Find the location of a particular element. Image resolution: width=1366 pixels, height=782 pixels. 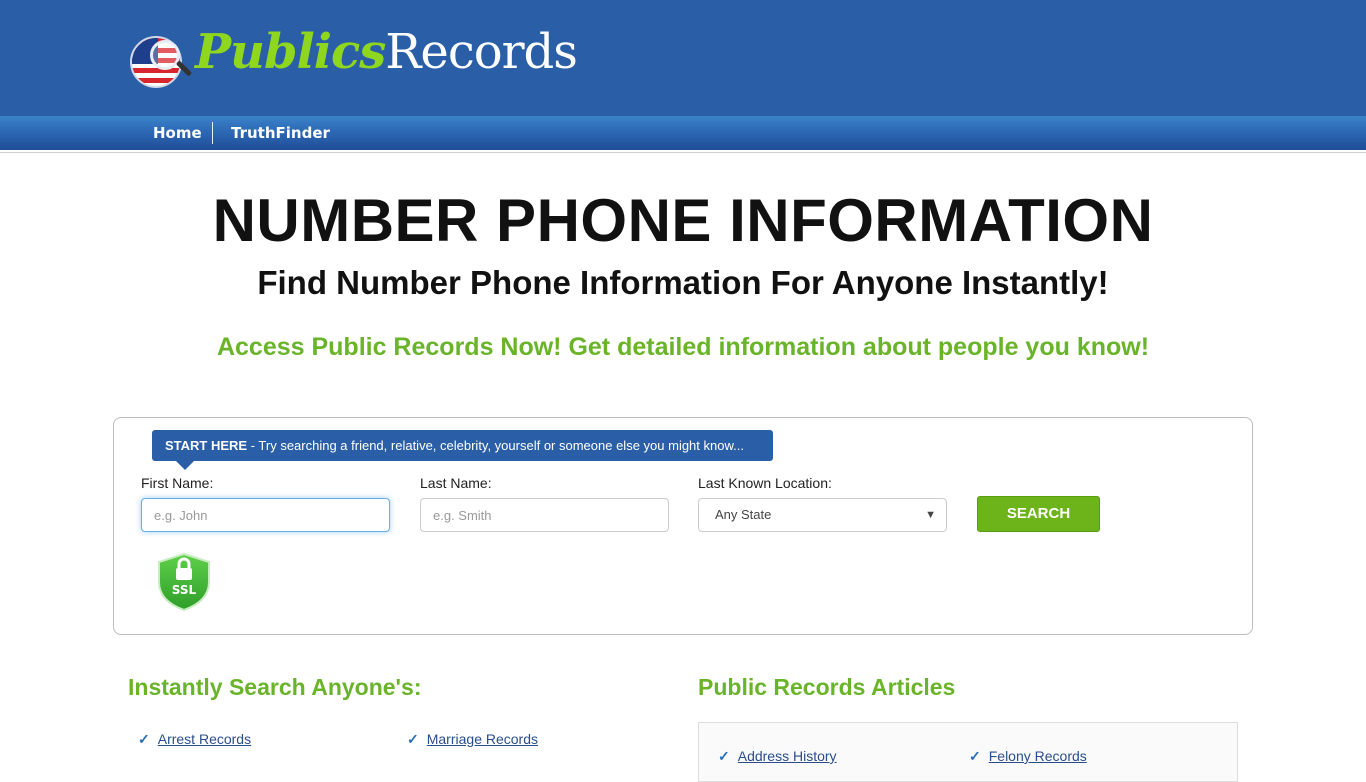

list-item: ✓ Address History is located at coordinates (777, 756).